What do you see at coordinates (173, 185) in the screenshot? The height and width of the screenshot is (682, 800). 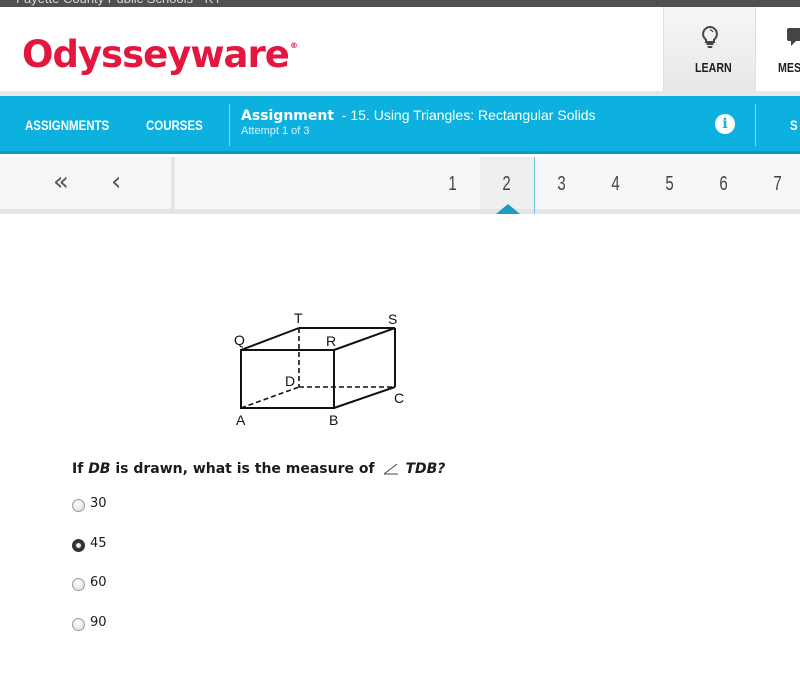 I see `pager-separator` at bounding box center [173, 185].